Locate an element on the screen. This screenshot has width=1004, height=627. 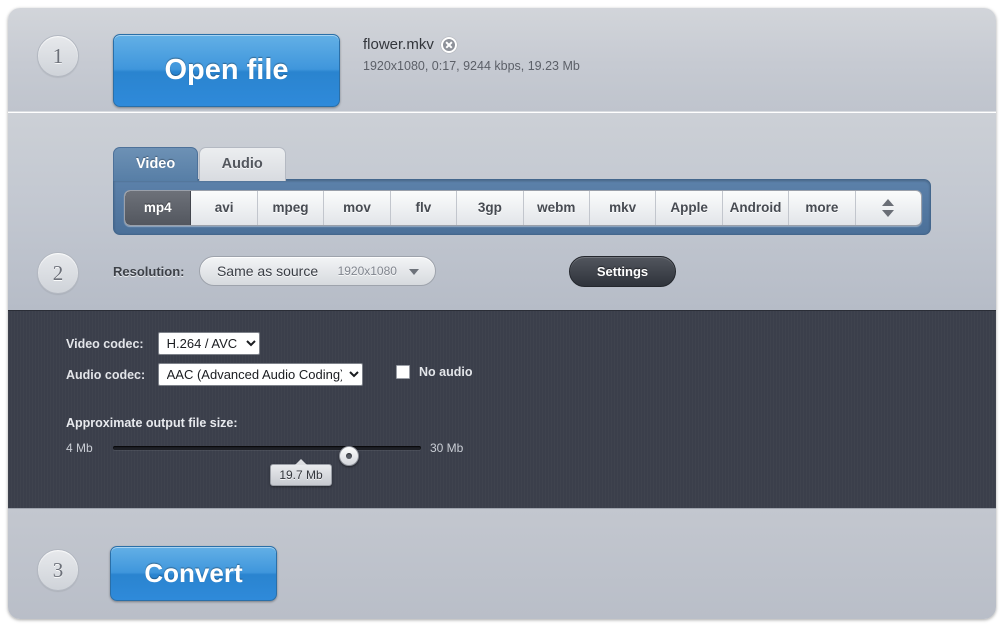
settings-button: Settings is located at coordinates (622, 271).